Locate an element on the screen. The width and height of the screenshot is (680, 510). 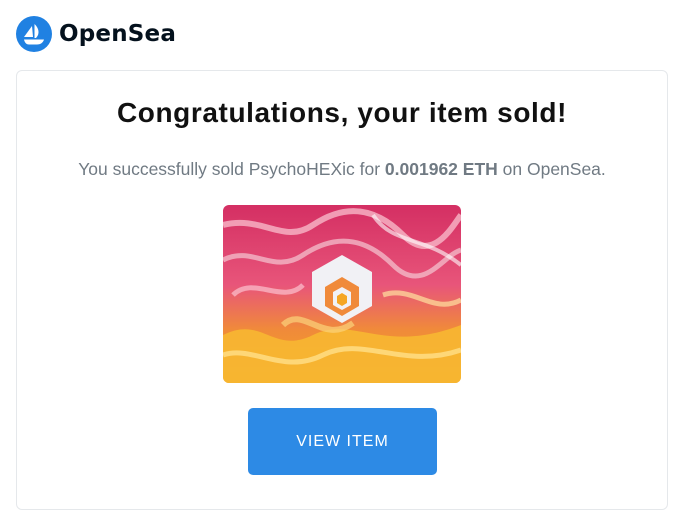
item-image is located at coordinates (342, 294).